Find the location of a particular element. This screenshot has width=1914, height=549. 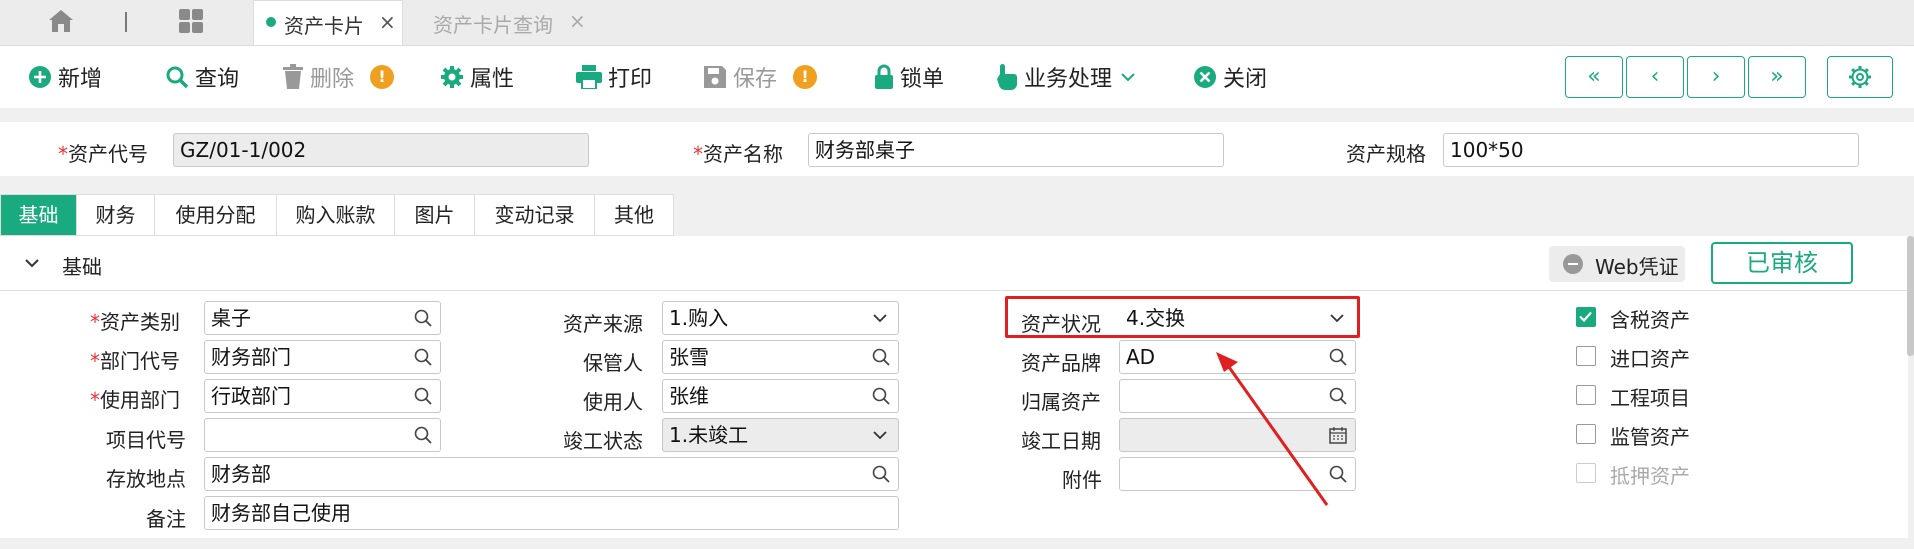

settings-button is located at coordinates (1860, 77).